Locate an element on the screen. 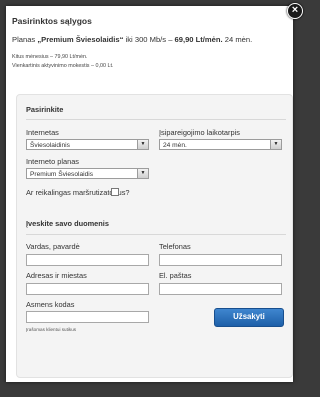 This screenshot has height=397, width=320. plan-select: Premium Šviesolaidis ▼ is located at coordinates (87, 173).